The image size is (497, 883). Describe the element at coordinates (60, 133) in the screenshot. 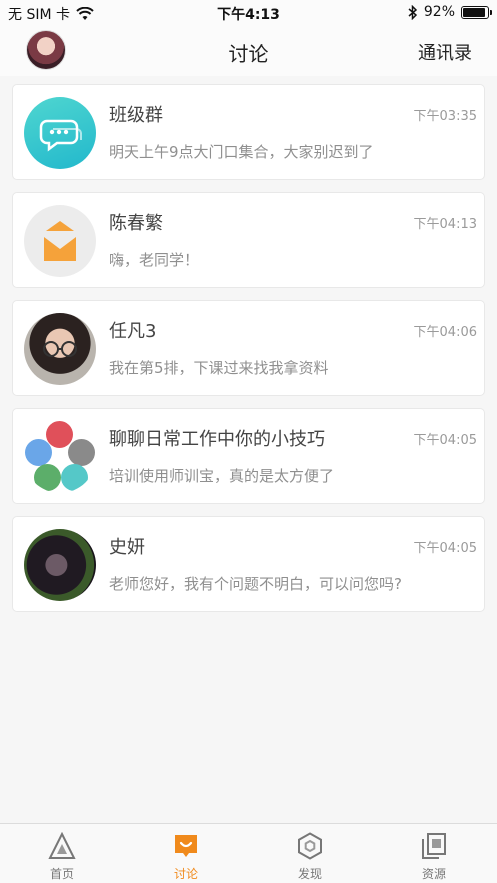

I see `group-chat-icon` at that location.